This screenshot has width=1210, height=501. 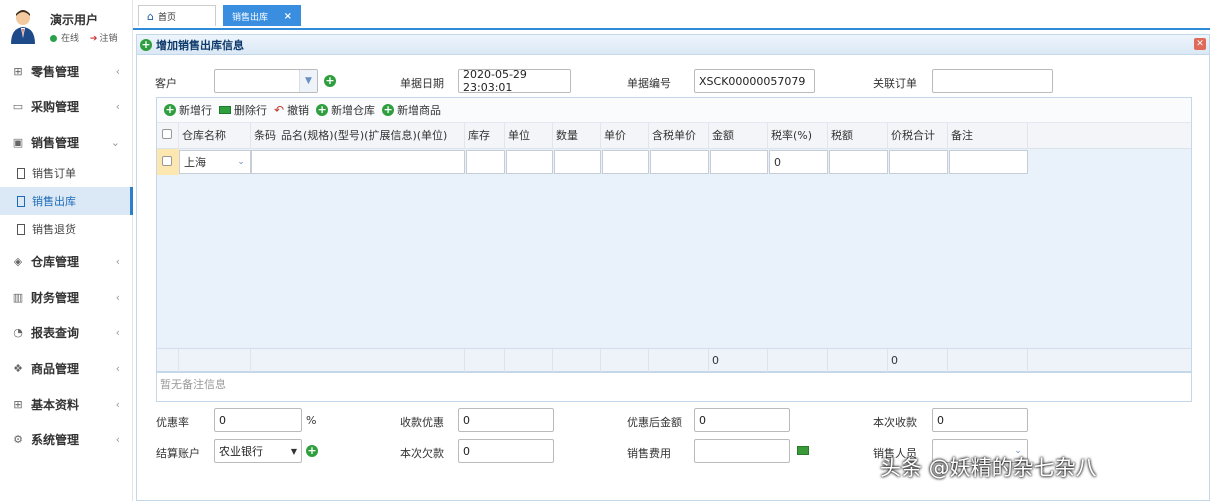 What do you see at coordinates (308, 81) in the screenshot?
I see `chevron-down-icon: ▼` at bounding box center [308, 81].